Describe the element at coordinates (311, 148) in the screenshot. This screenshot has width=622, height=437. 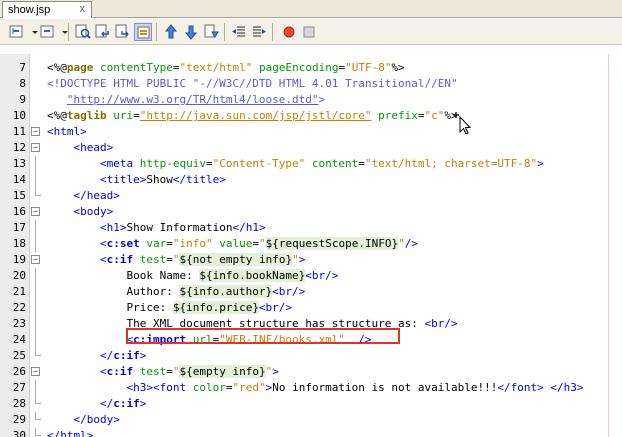
I see `code-line: 12− <head>` at that location.